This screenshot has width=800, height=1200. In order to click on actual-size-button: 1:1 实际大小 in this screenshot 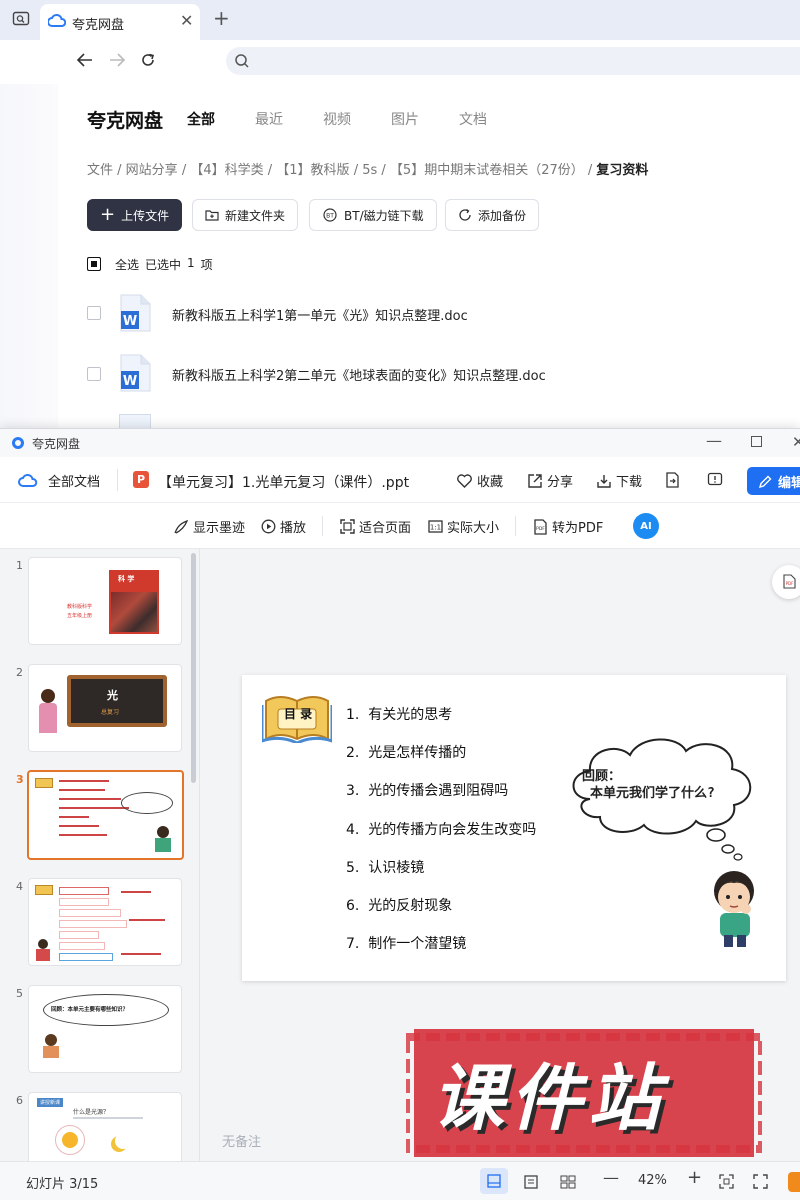, I will do `click(463, 526)`.